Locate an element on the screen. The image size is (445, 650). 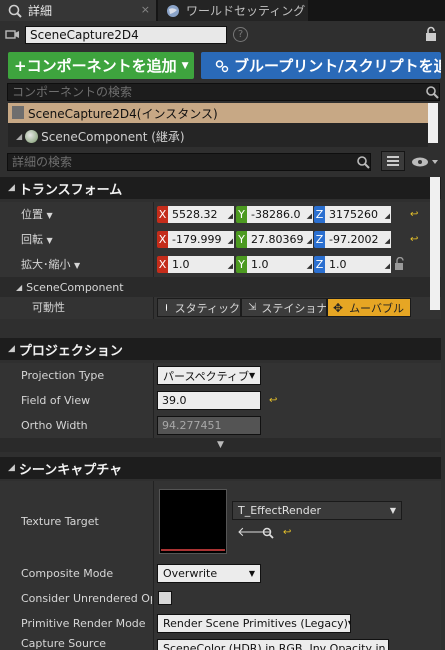
scale-z: Z 1.0 is located at coordinates (352, 264).